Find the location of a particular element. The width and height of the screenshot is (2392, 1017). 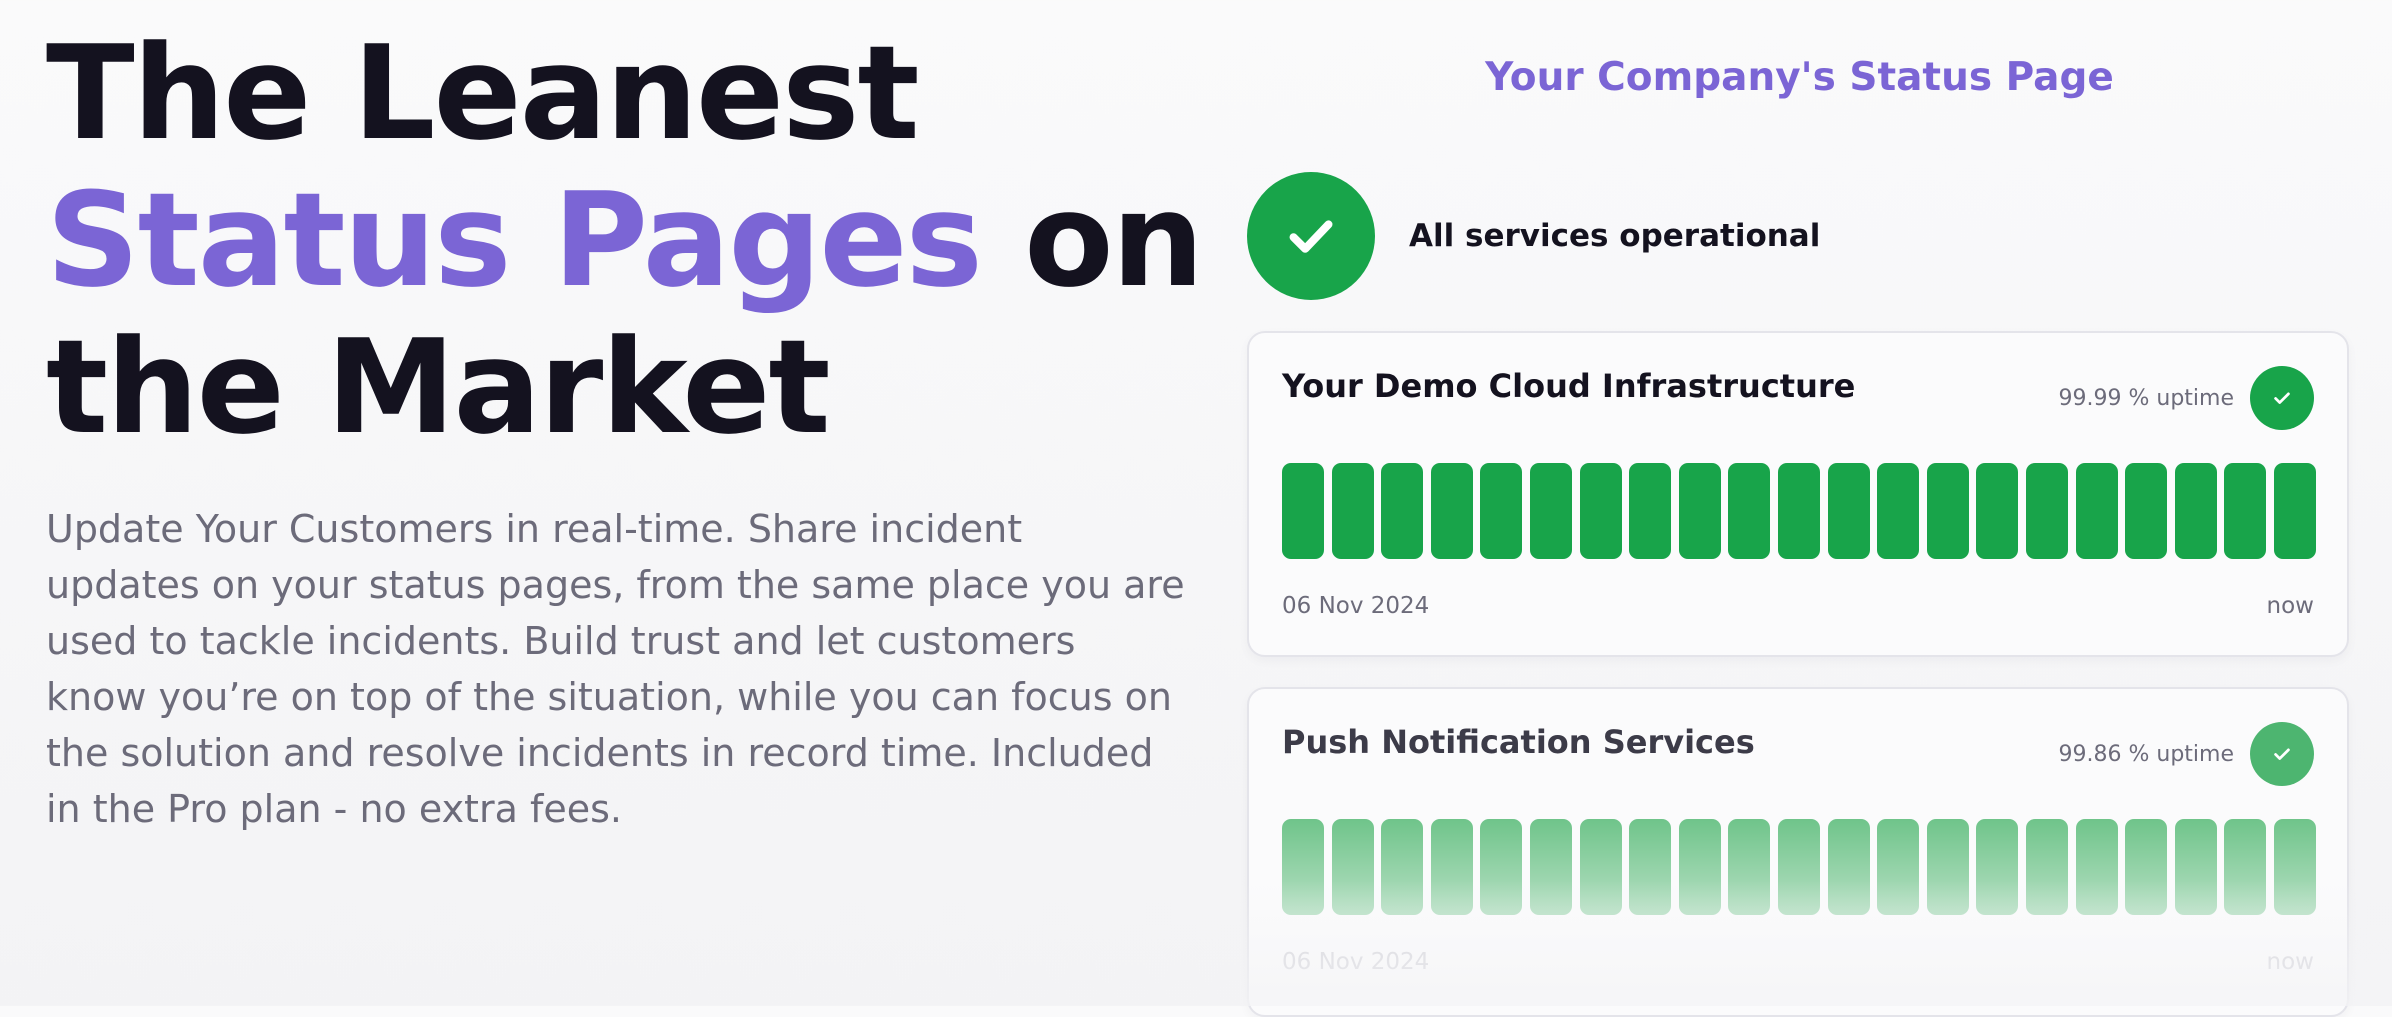

service-uptime: 99.99 % uptime is located at coordinates (2186, 398).